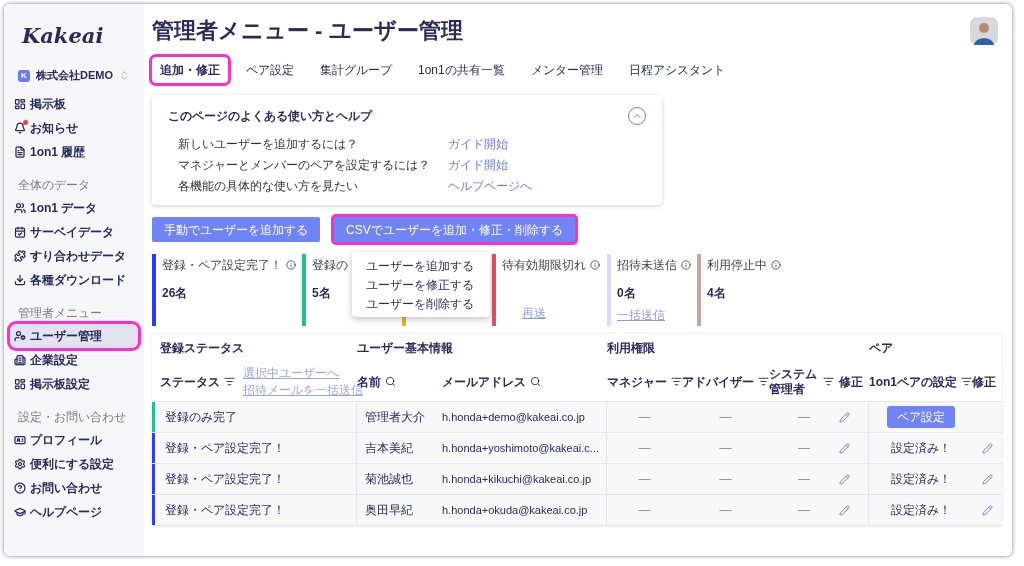 Image resolution: width=1024 pixels, height=566 pixels. Describe the element at coordinates (421, 303) in the screenshot. I see `menu-item: ユーザーを削除する` at that location.